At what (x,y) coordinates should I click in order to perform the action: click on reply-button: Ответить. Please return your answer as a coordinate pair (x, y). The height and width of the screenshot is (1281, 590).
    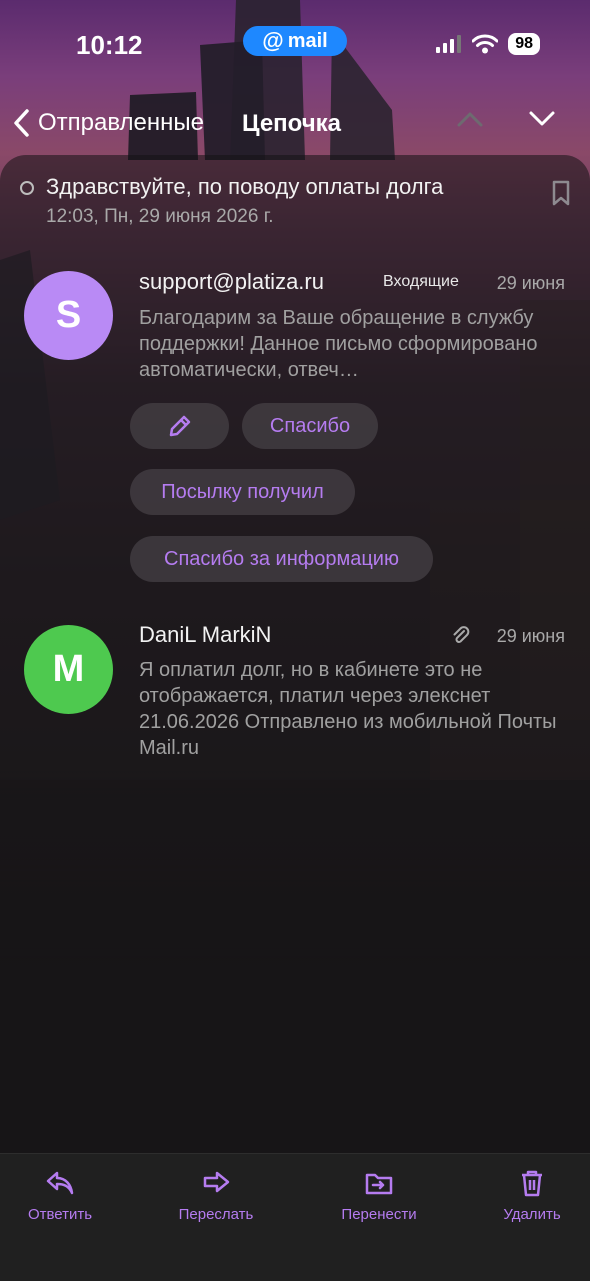
    Looking at the image, I should click on (60, 1195).